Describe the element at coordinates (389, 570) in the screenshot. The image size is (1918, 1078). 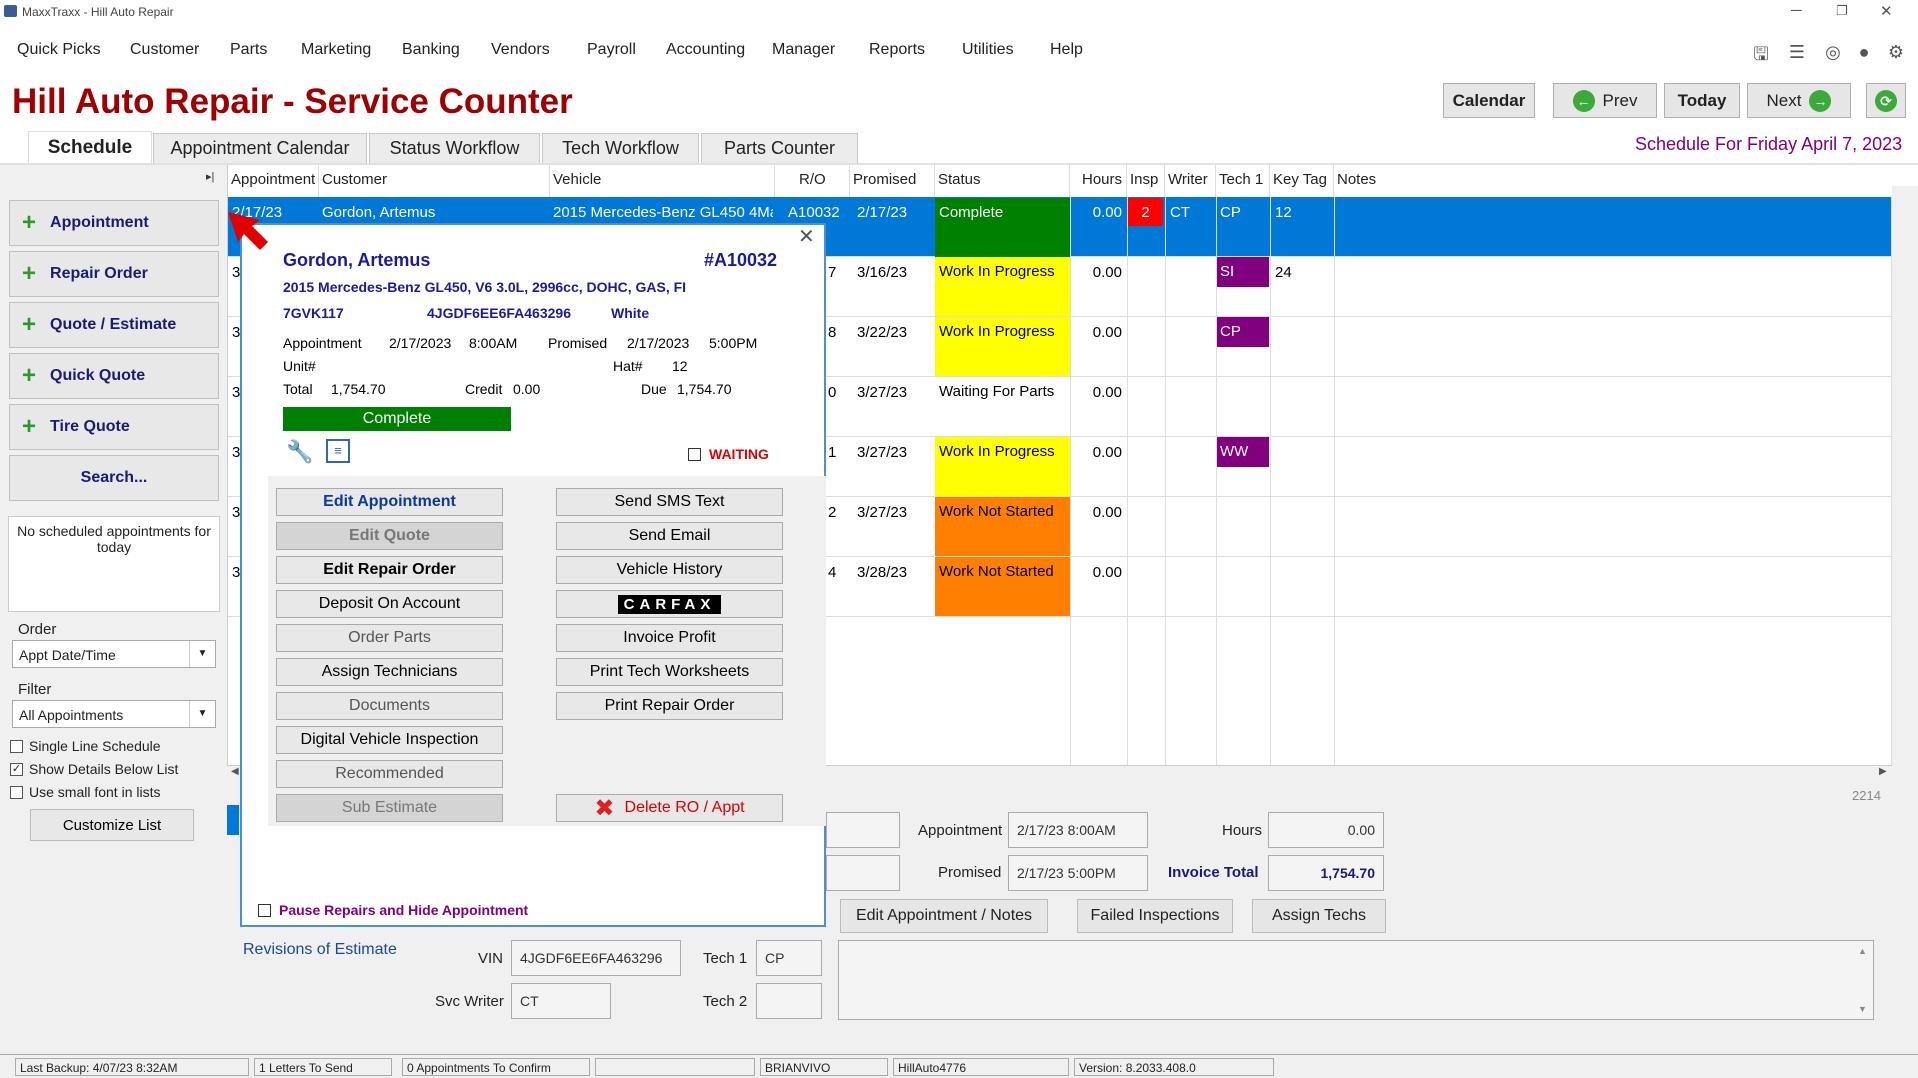
I see `edit-repair-order-button: Edit Repair Order` at that location.